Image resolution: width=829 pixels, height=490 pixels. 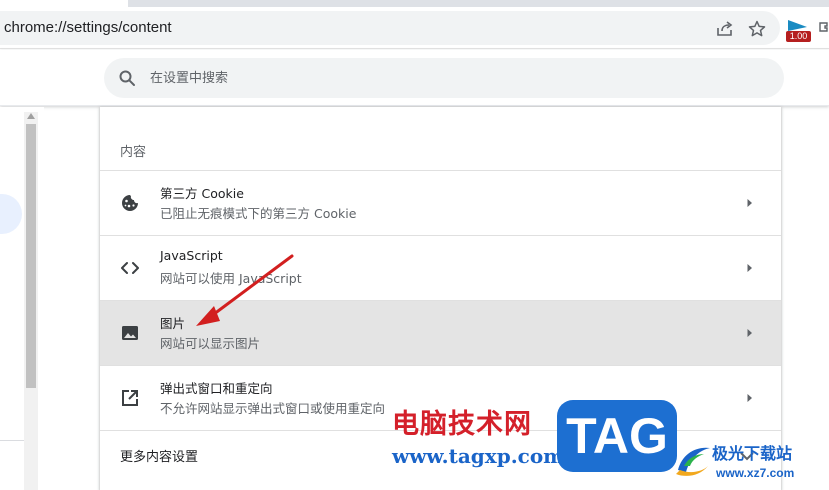 I want to click on settings-search-box, so click(x=444, y=78).